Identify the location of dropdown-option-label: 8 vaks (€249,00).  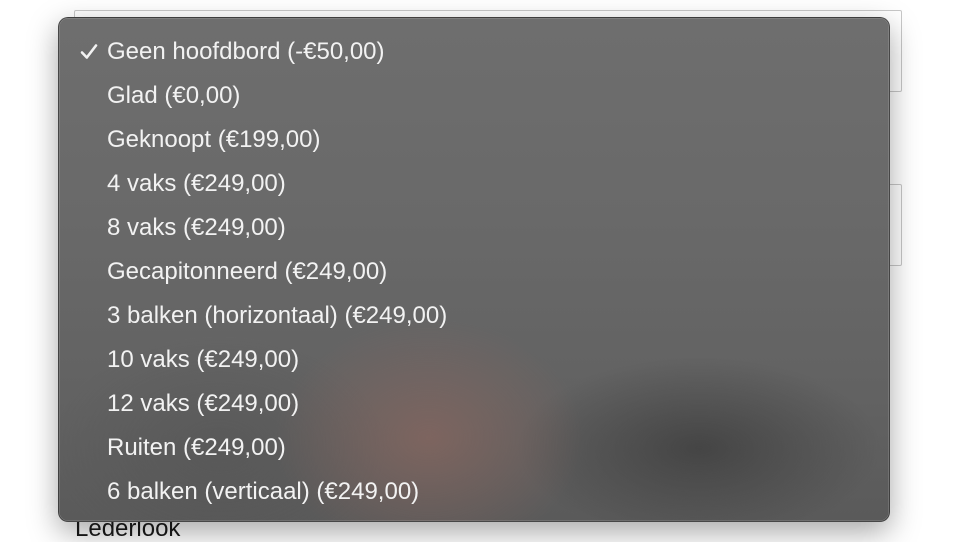
(196, 227).